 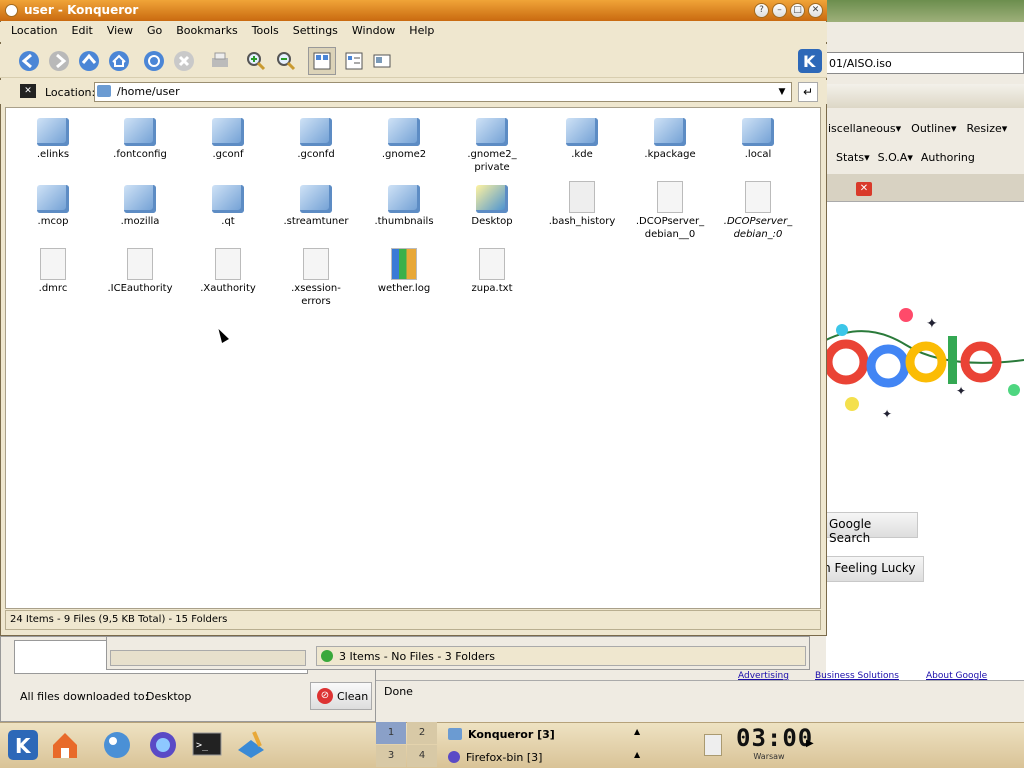 I want to click on file-item: .kde, so click(x=582, y=137).